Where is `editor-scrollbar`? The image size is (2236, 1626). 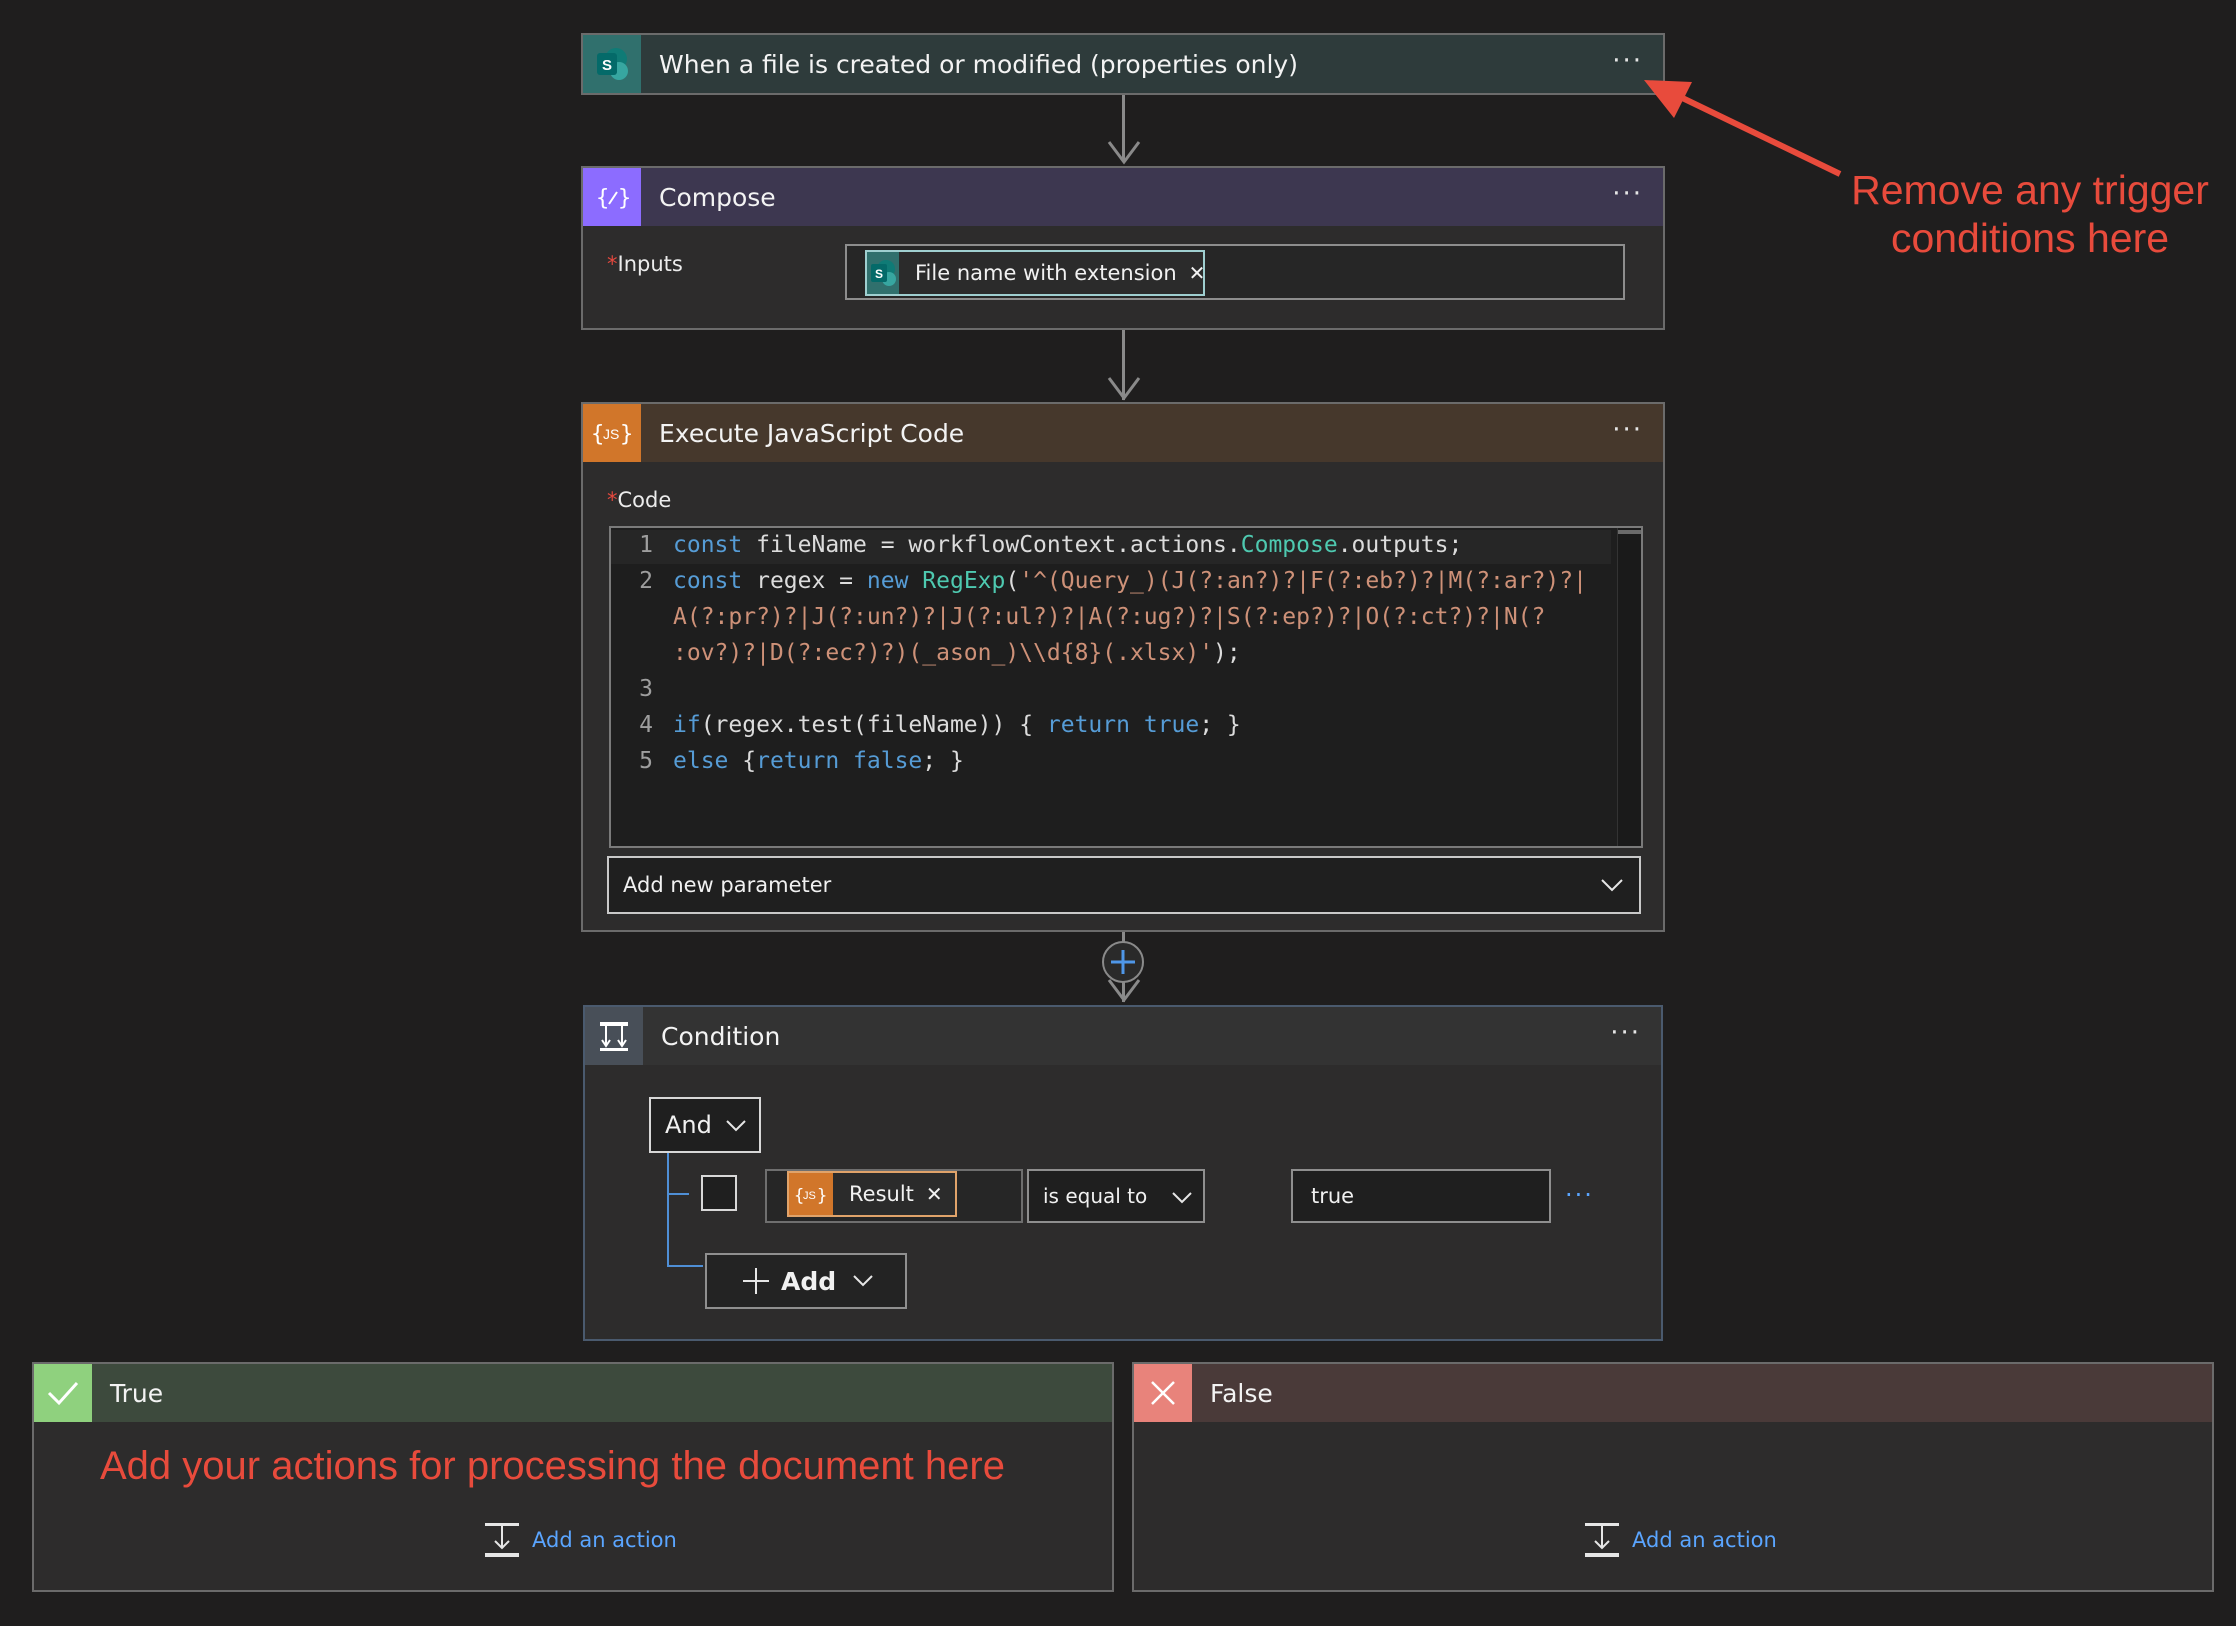
editor-scrollbar is located at coordinates (1629, 687).